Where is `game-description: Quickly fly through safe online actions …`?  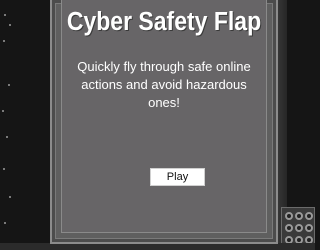 game-description: Quickly fly through safe online actions … is located at coordinates (164, 84).